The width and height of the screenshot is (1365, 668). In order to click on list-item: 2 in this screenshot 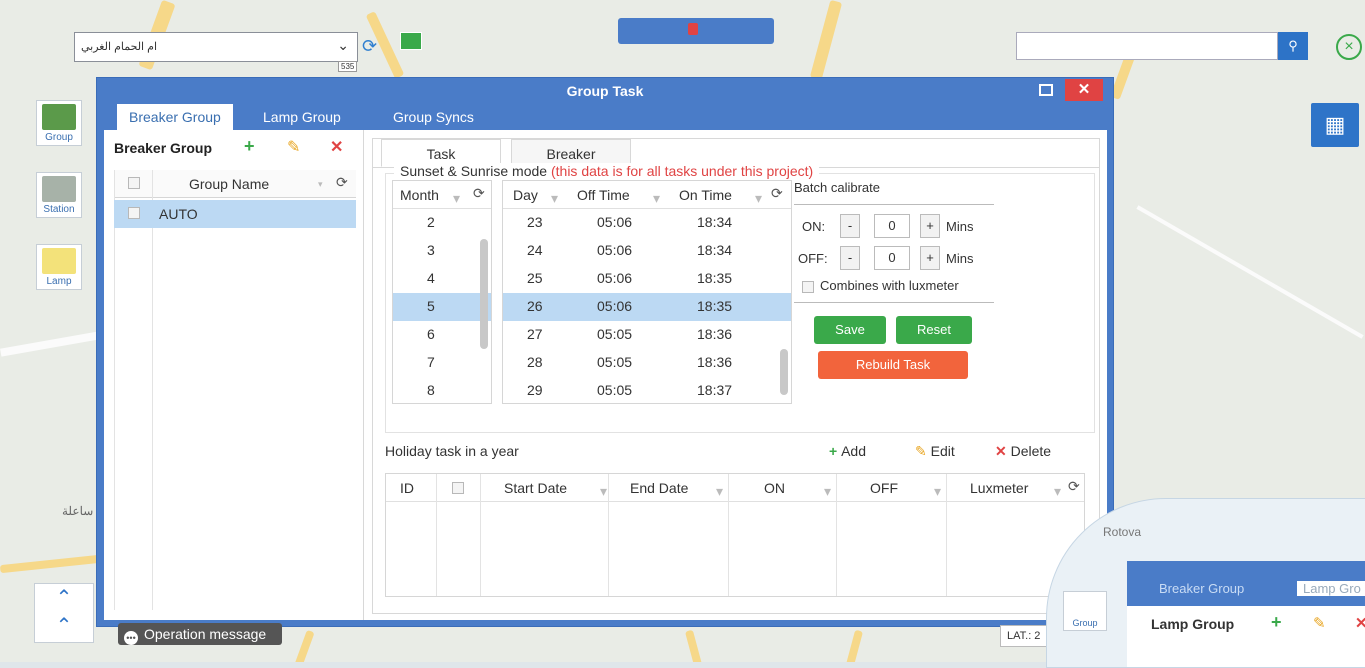, I will do `click(442, 223)`.